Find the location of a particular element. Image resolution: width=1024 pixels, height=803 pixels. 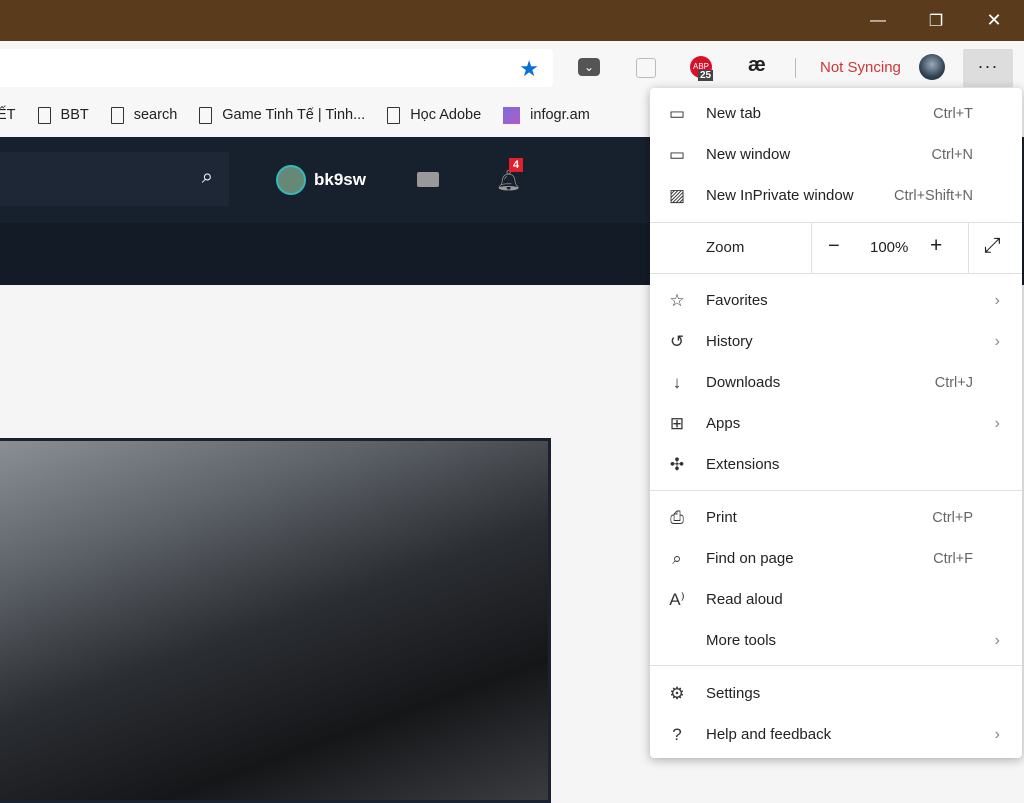

bookmark-item: Học Adobe is located at coordinates (434, 115).